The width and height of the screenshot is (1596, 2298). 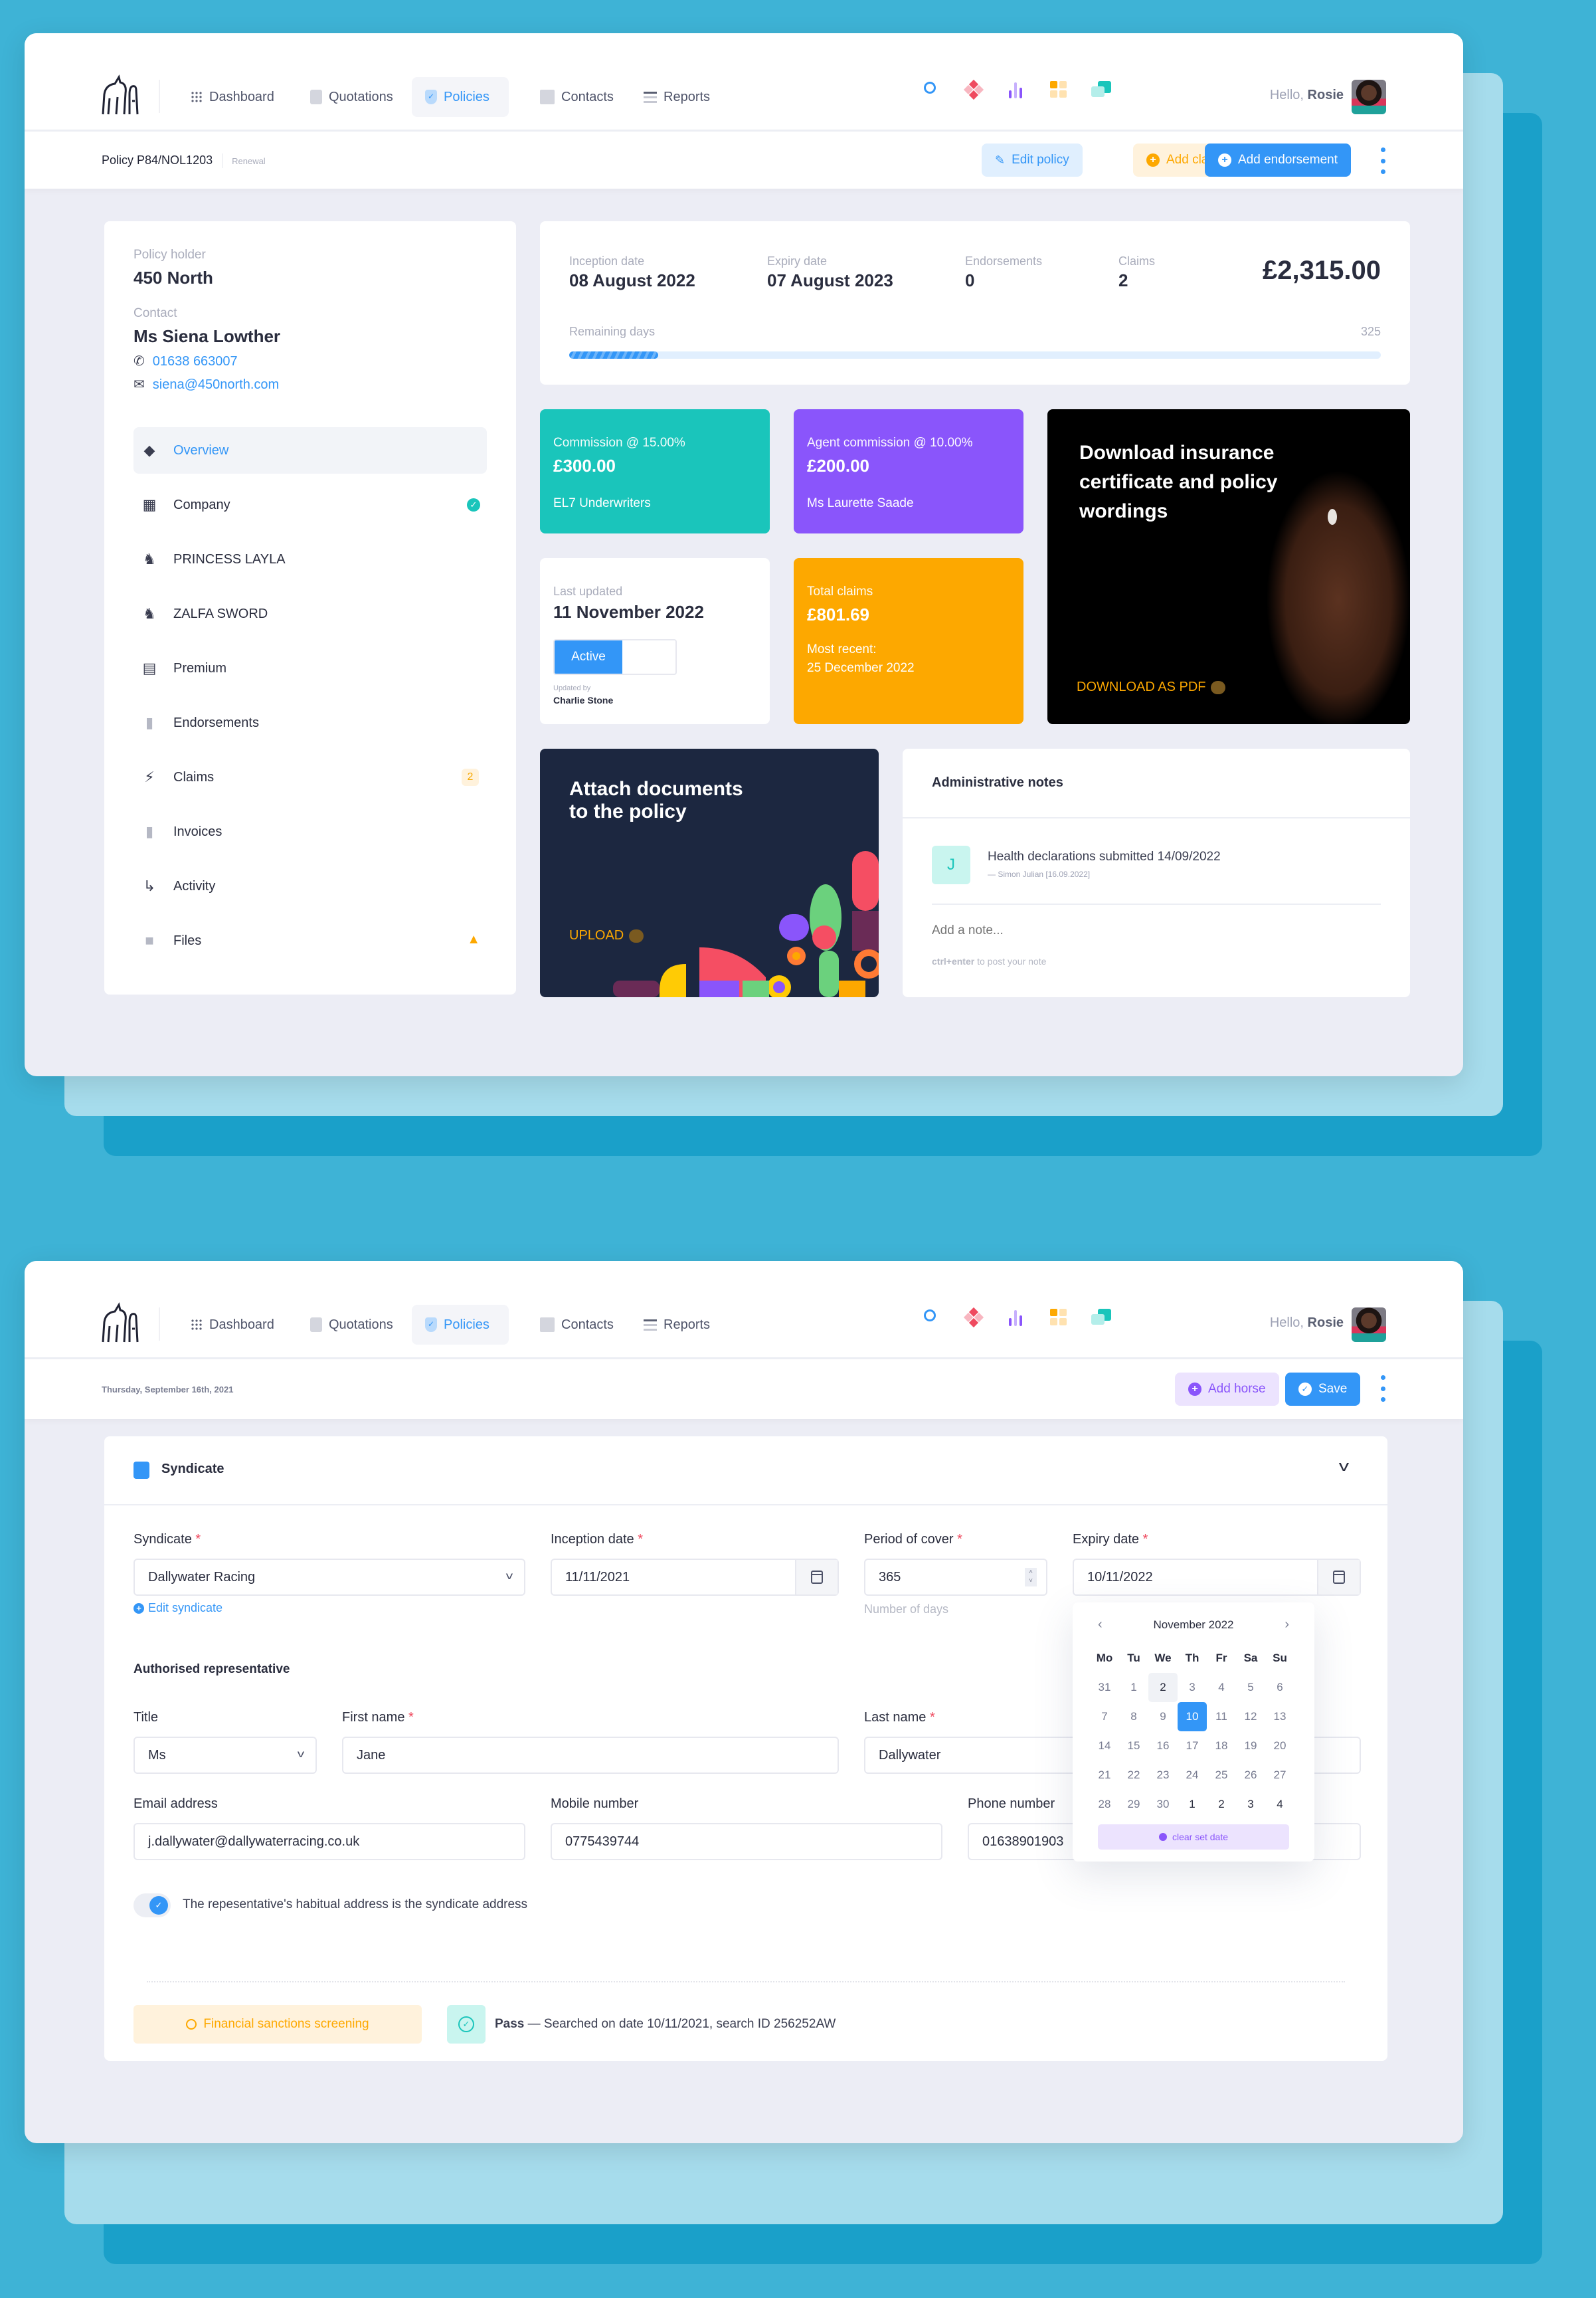 I want to click on calendar-day: 23, so click(x=1163, y=1775).